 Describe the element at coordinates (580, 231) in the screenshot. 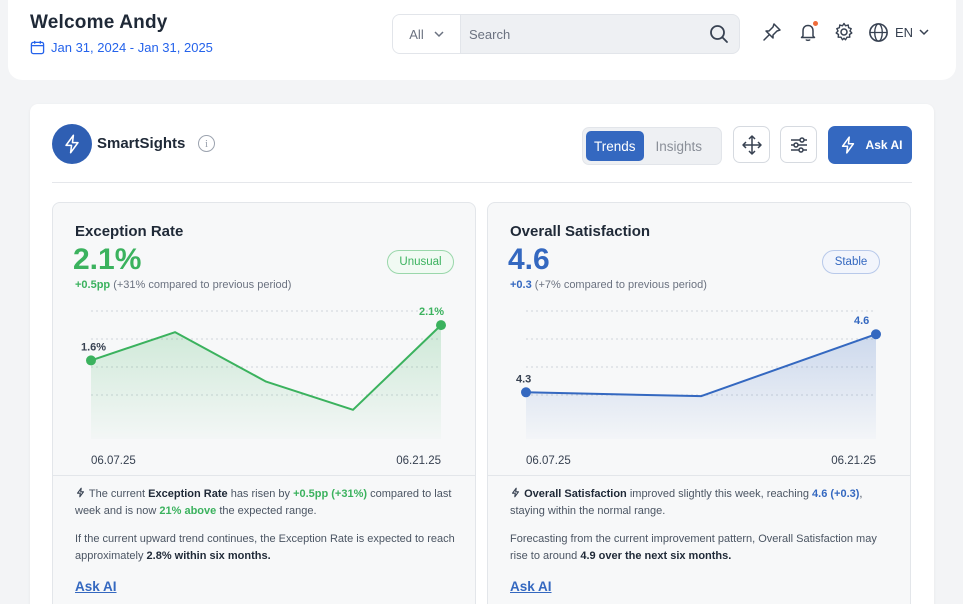

I see `metric-title: Overall Satisfaction` at that location.